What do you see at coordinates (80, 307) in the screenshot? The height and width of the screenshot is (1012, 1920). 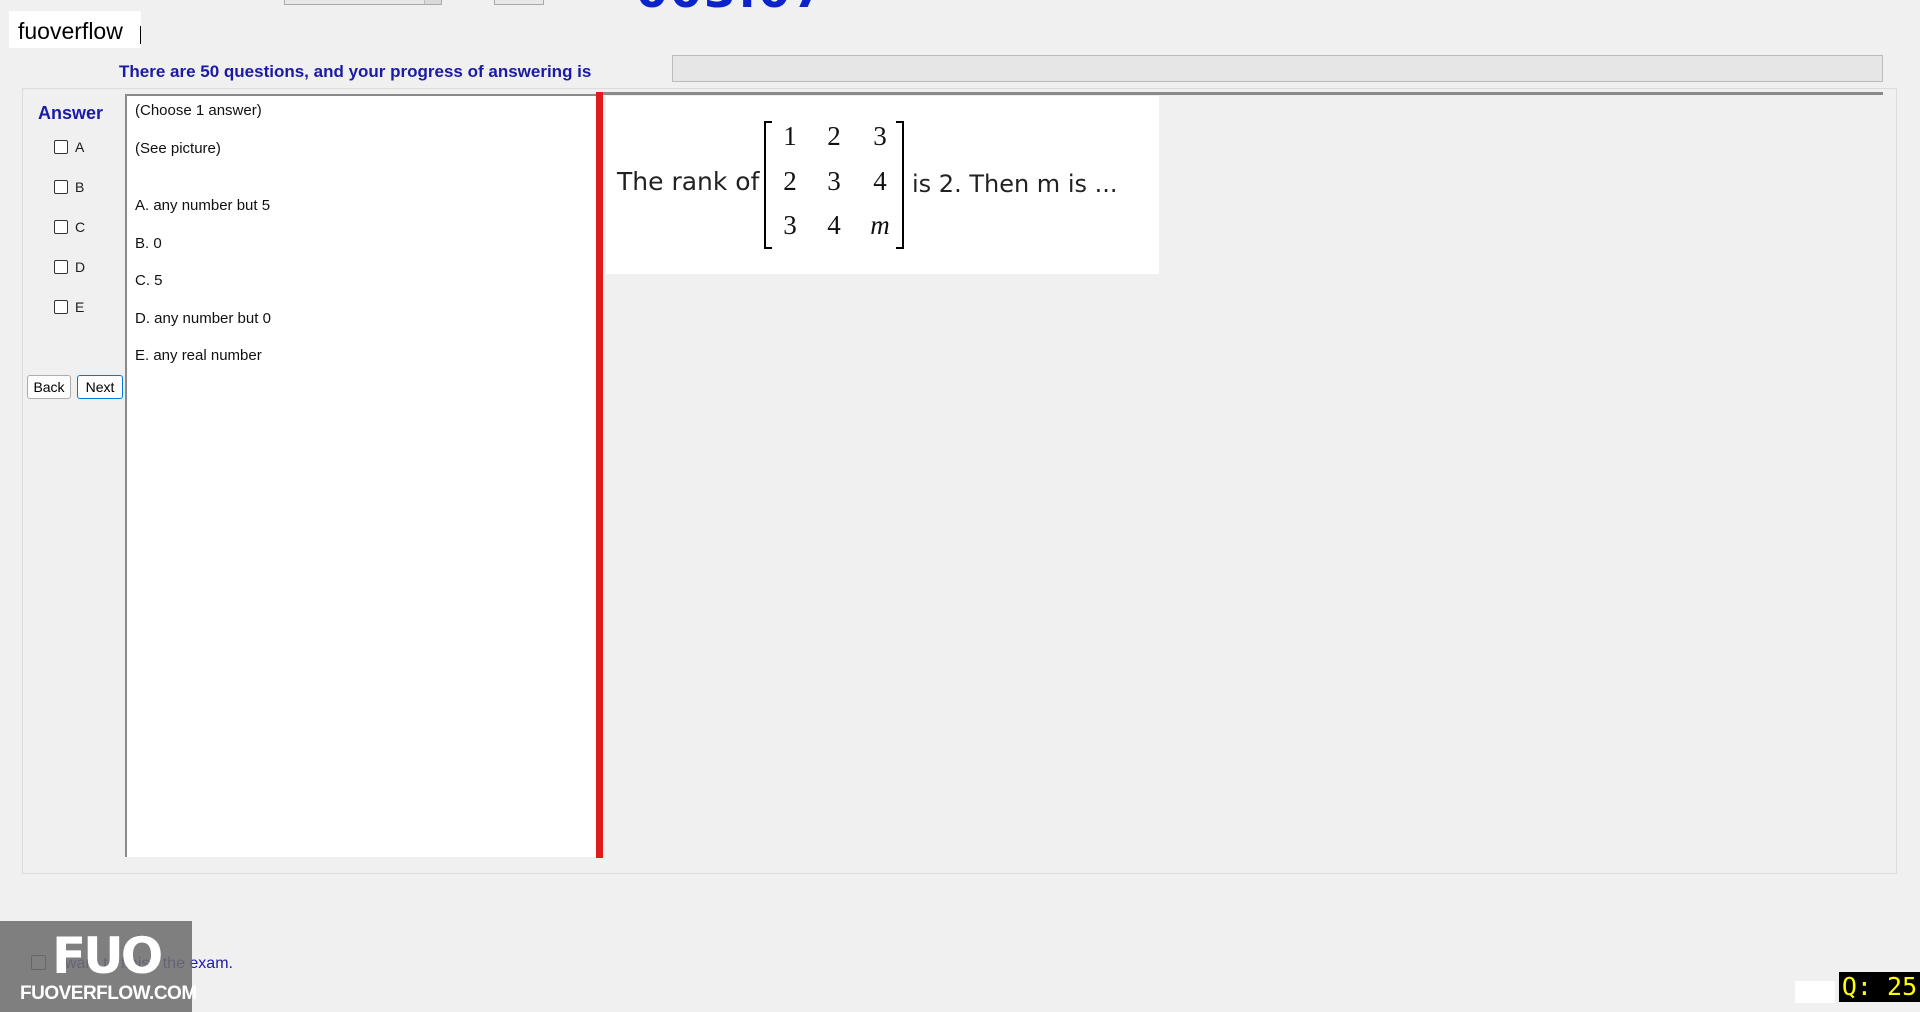 I see `answer-option-label: E` at bounding box center [80, 307].